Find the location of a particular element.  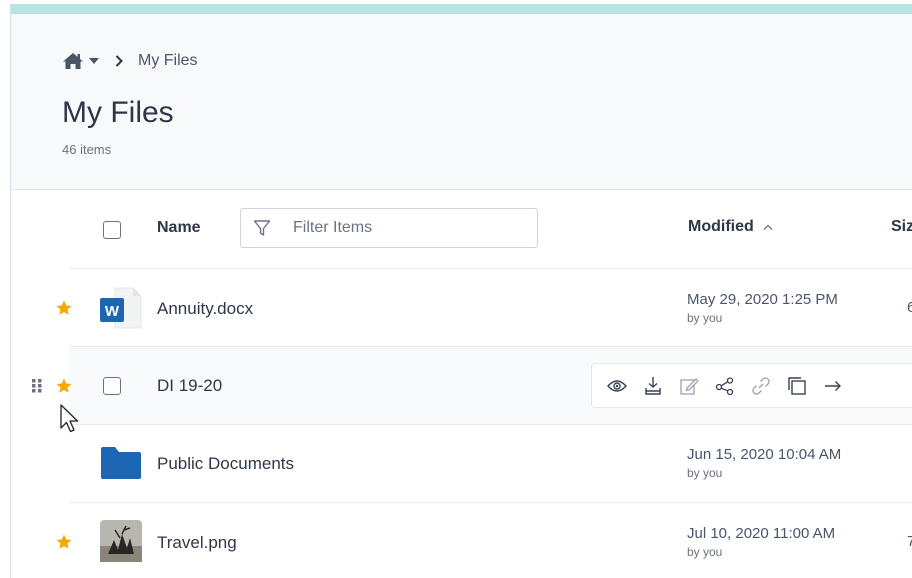

filter-box is located at coordinates (389, 228).